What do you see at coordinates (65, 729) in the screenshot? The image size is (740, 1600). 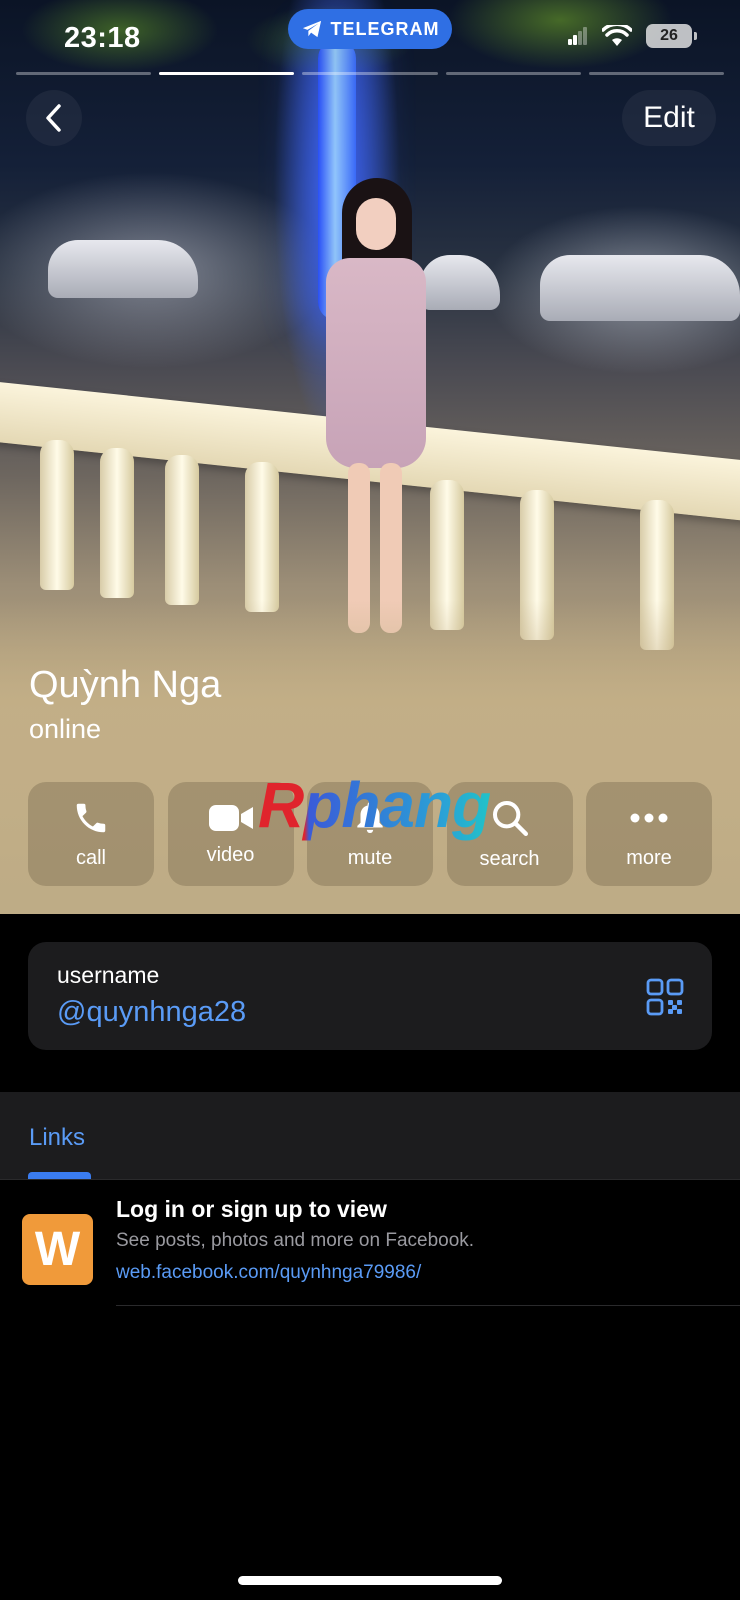 I see `presence-status: online` at bounding box center [65, 729].